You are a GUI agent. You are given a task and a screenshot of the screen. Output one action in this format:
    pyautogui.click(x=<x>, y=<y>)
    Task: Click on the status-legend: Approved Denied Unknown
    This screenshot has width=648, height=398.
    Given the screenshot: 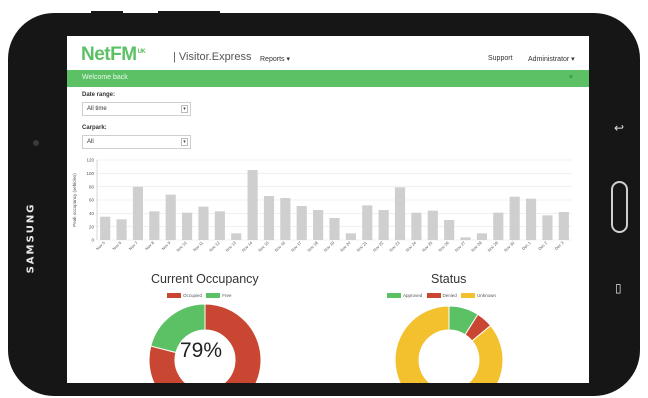 What is the action you would take?
    pyautogui.click(x=440, y=296)
    